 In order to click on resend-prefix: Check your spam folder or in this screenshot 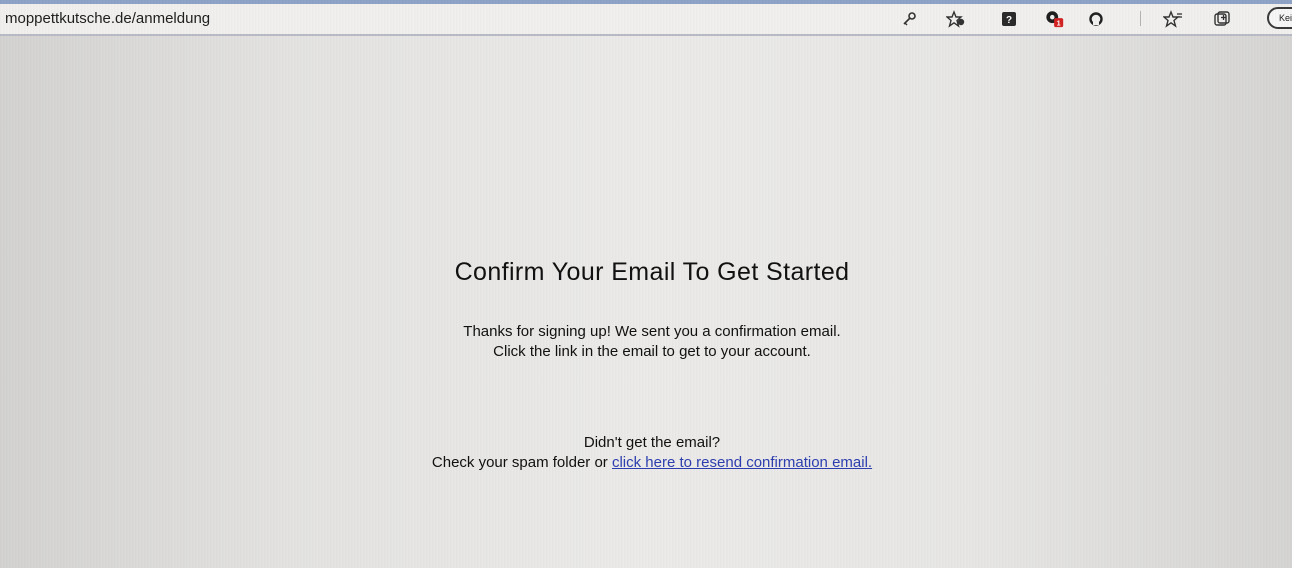, I will do `click(521, 462)`.